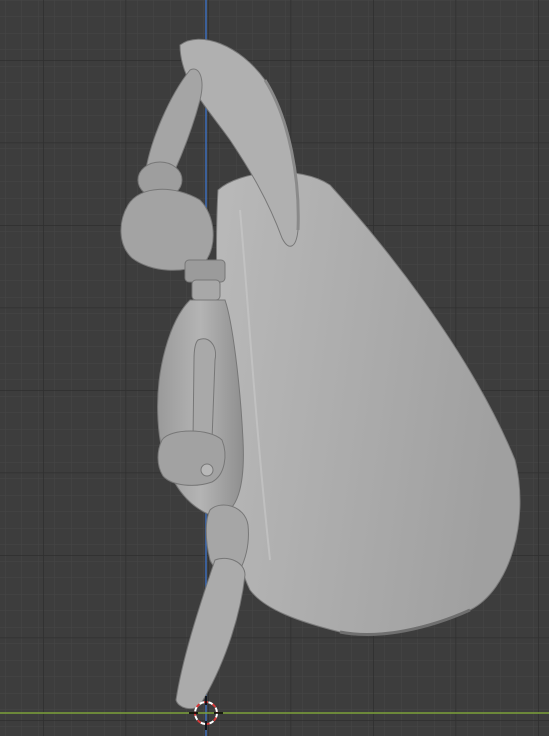 The width and height of the screenshot is (549, 736). I want to click on head, so click(167, 229).